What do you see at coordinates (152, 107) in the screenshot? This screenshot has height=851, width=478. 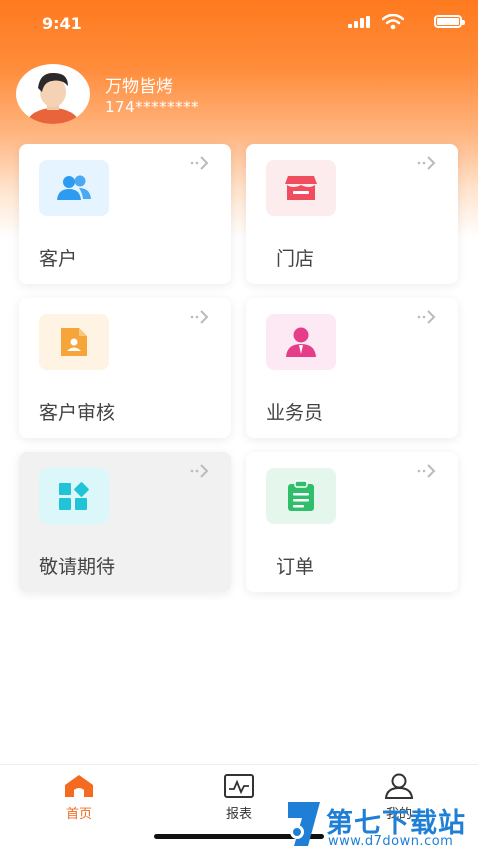 I see `user-phone: 174********` at bounding box center [152, 107].